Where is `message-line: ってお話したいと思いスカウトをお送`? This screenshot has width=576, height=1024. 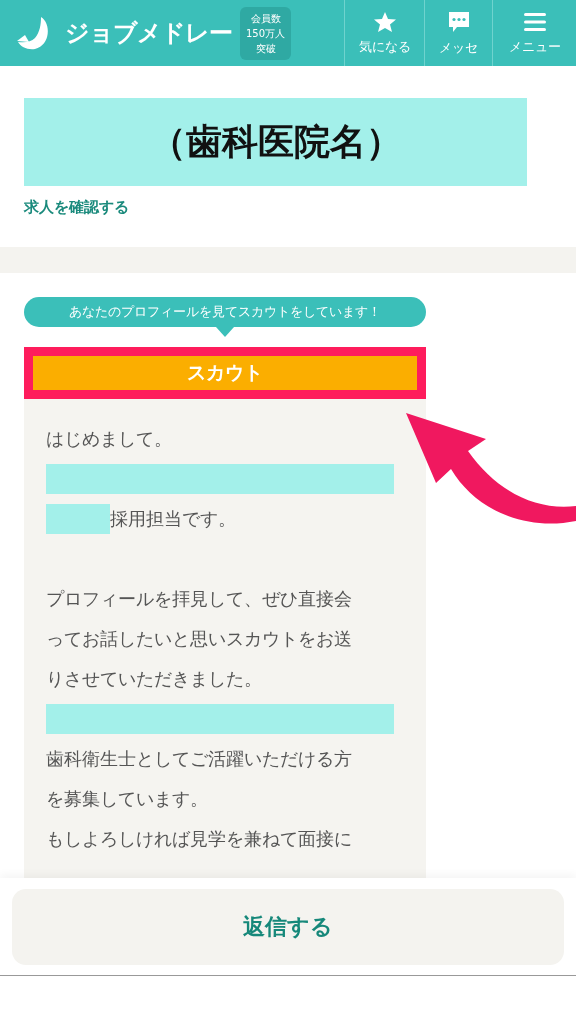 message-line: ってお話したいと思いスカウトをお送 is located at coordinates (199, 639).